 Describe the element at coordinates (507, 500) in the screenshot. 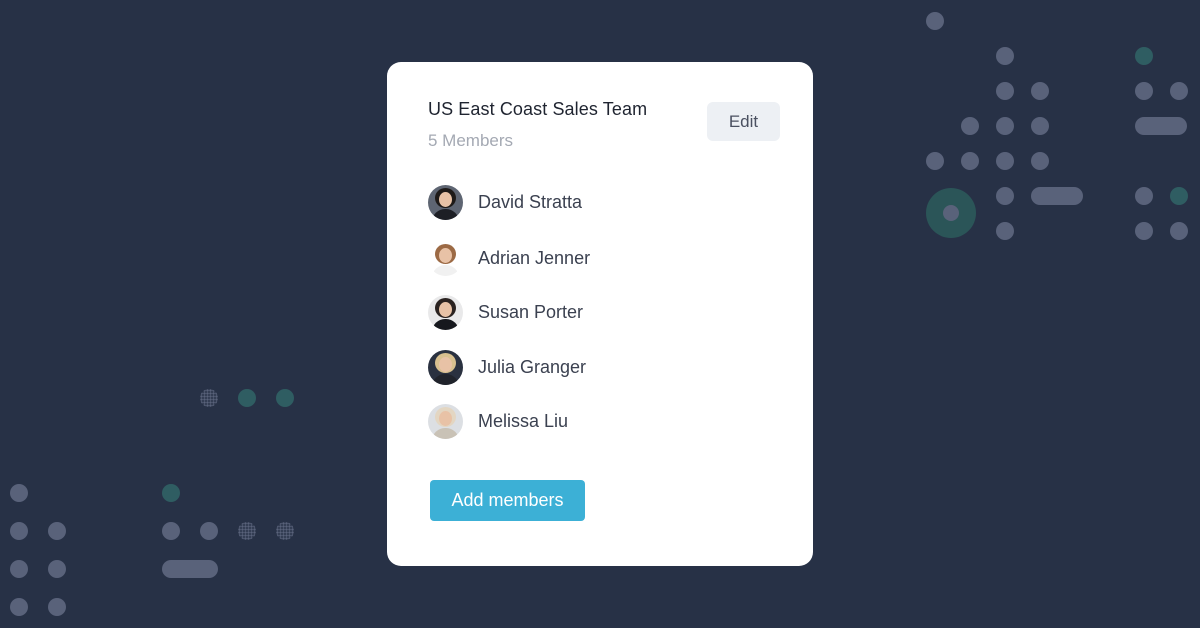

I see `add-members-button: Add members` at that location.